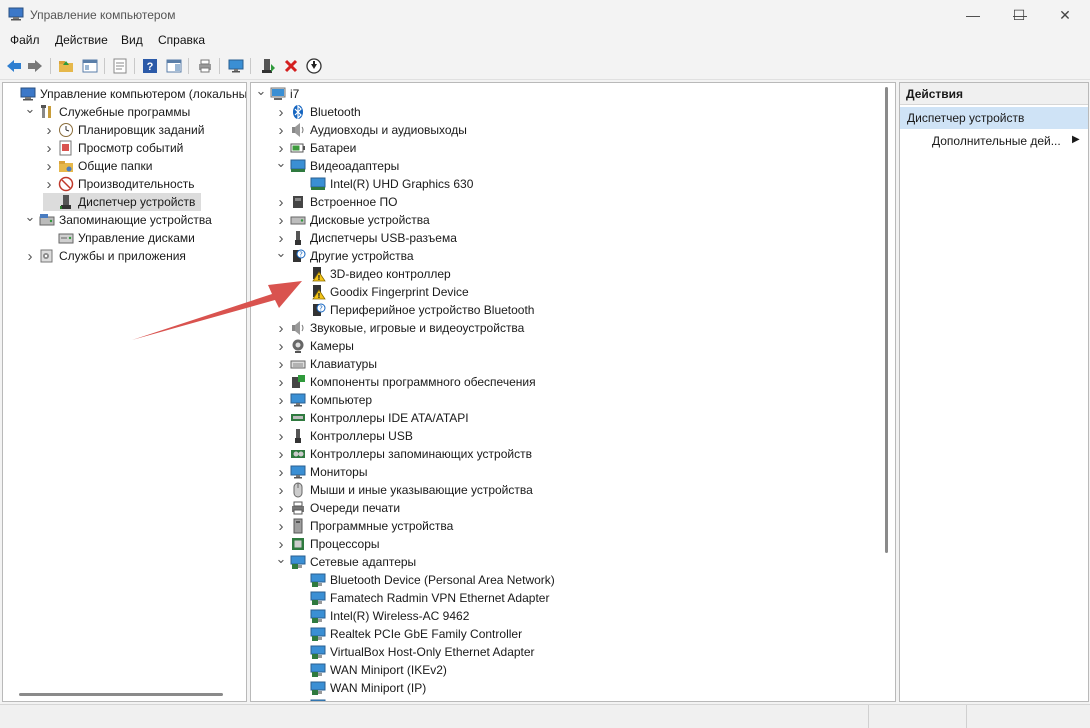 This screenshot has height=728, width=1090. What do you see at coordinates (371, 670) in the screenshot?
I see `device-tree-item: WAN Miniport (IKEv2)` at bounding box center [371, 670].